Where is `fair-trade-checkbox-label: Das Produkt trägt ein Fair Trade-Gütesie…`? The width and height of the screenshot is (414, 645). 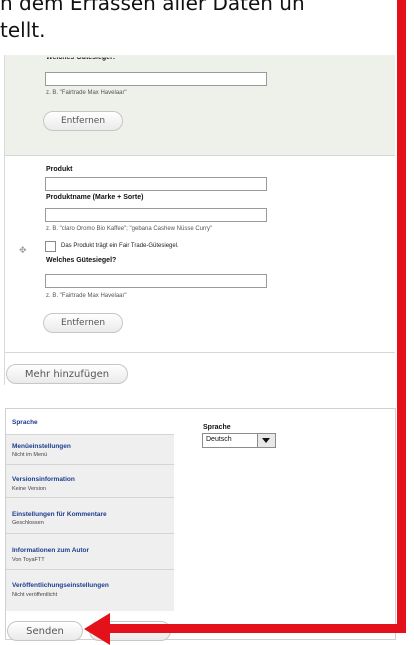 fair-trade-checkbox-label: Das Produkt trägt ein Fair Trade-Gütesie… is located at coordinates (120, 246).